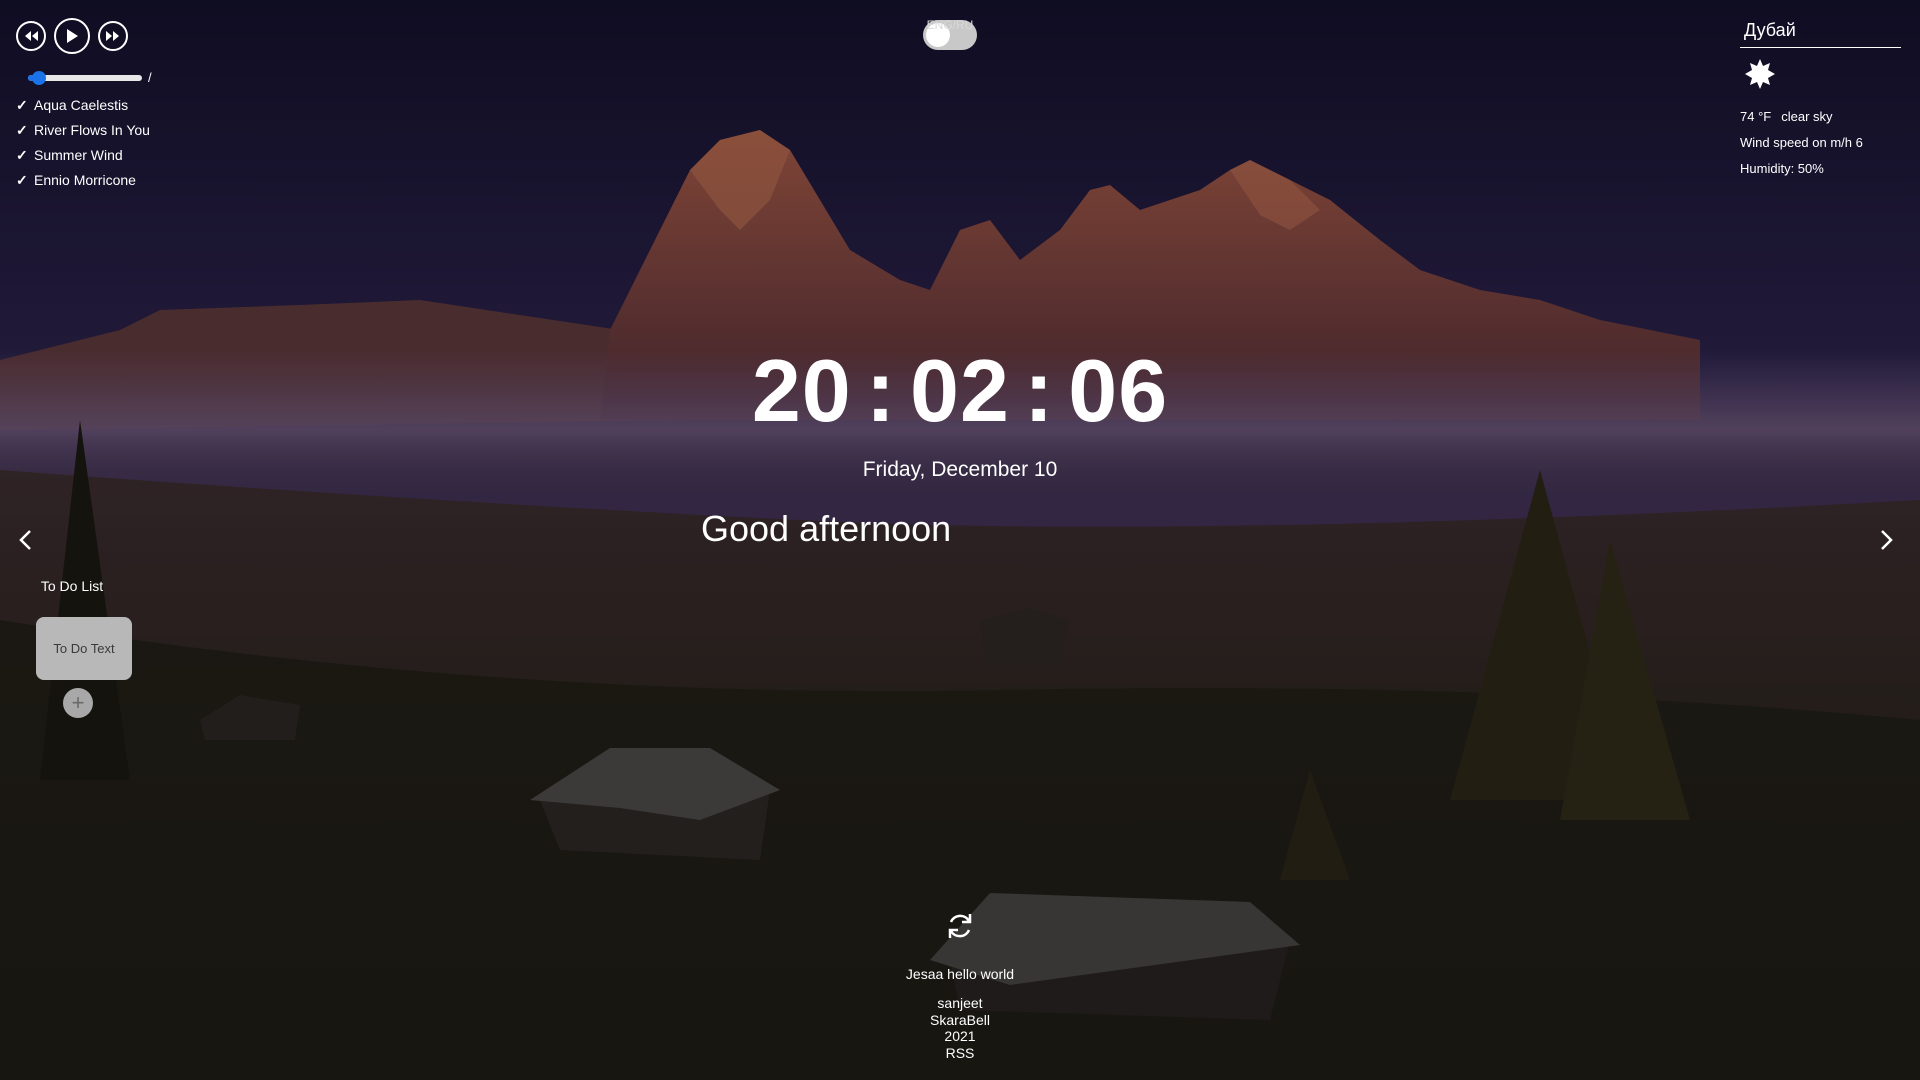 Image resolution: width=1920 pixels, height=1080 pixels. I want to click on github-link: SkaraBell, so click(960, 1020).